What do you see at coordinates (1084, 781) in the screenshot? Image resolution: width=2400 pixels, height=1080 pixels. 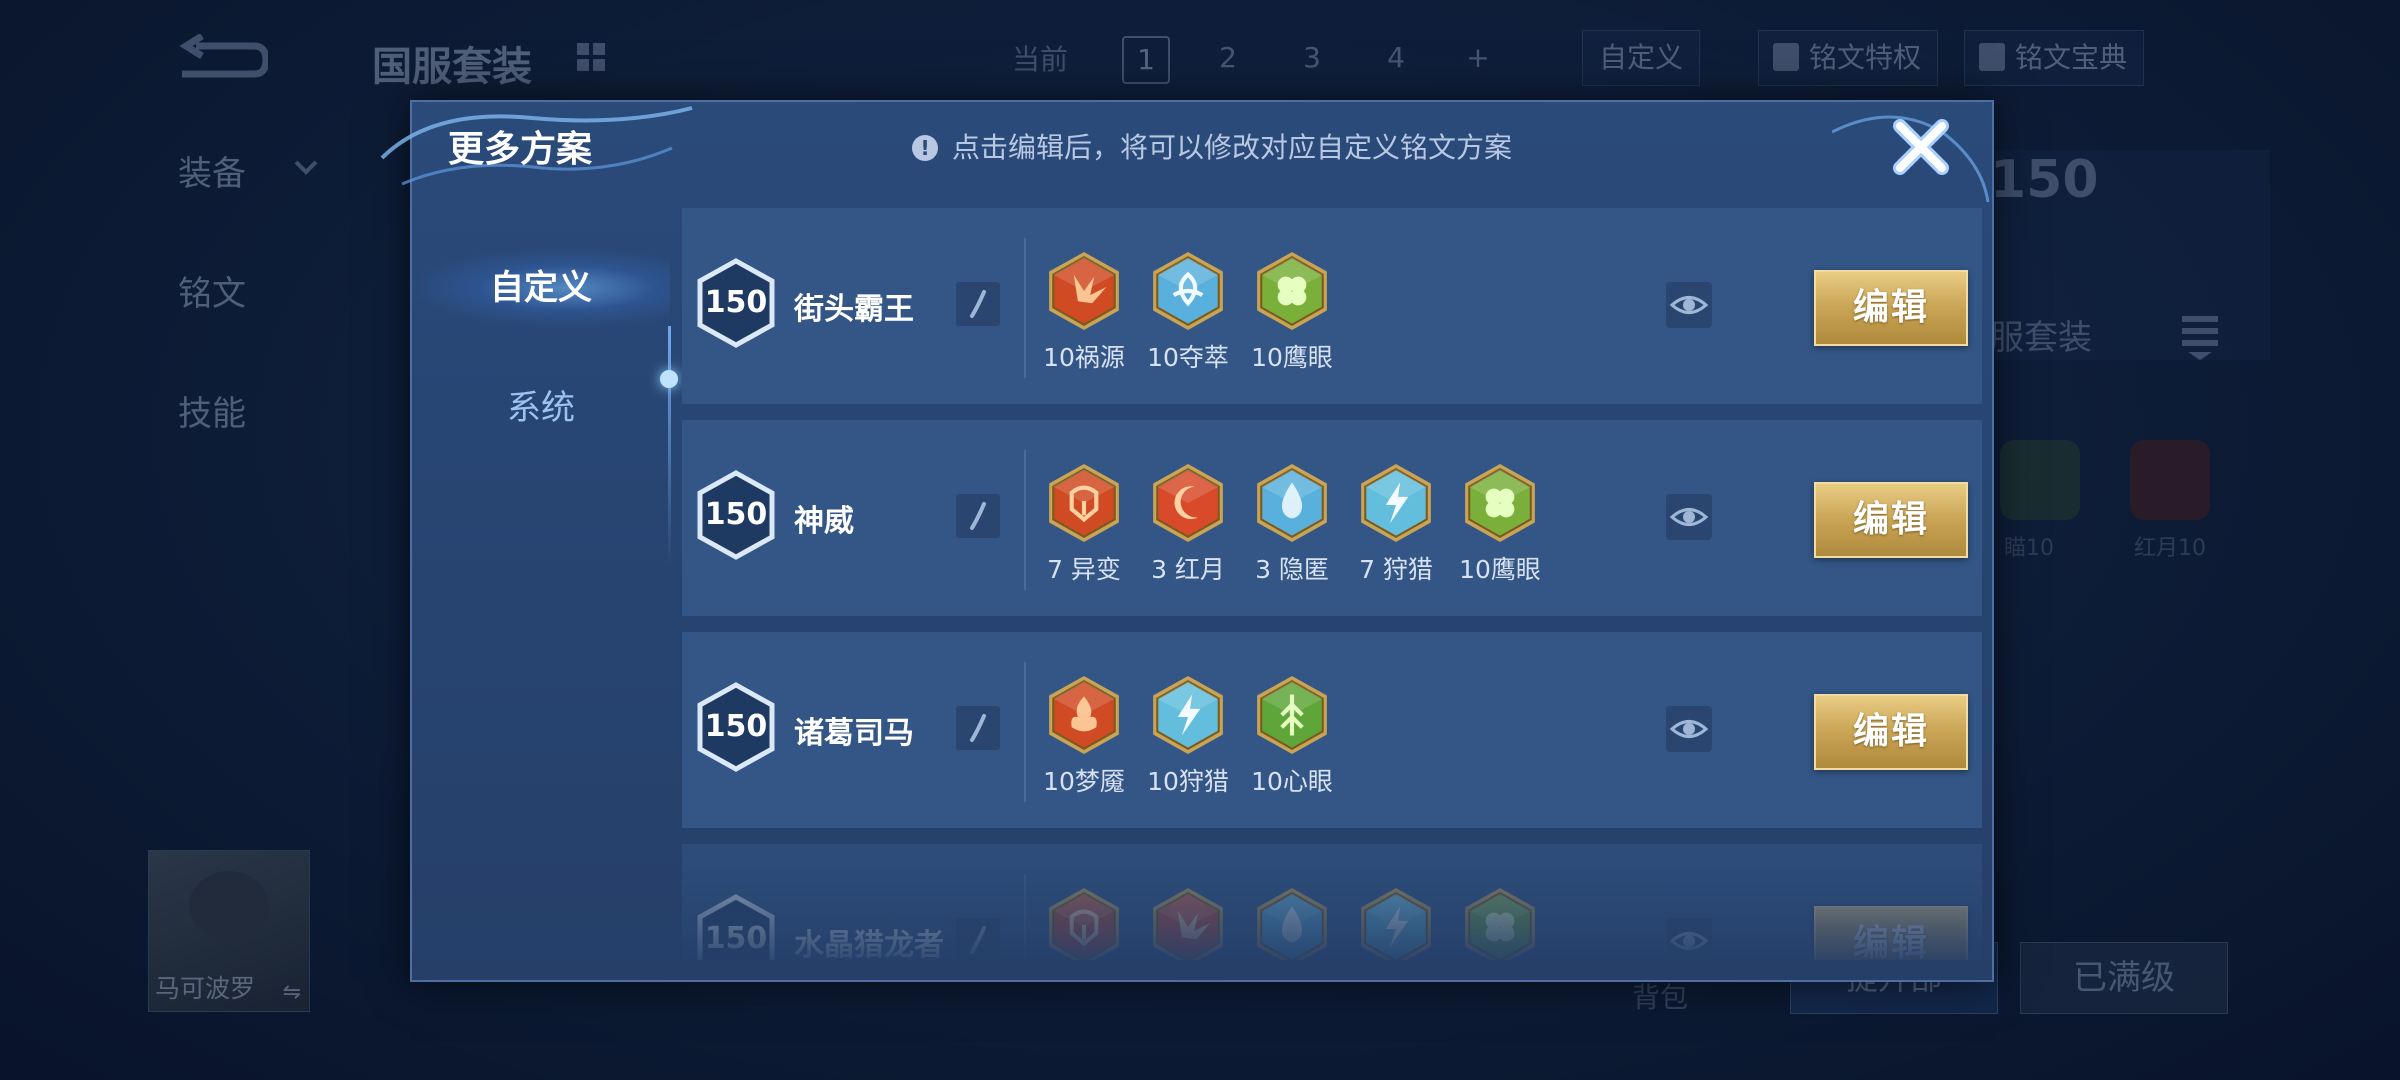 I see `rune-label: 10梦魇` at bounding box center [1084, 781].